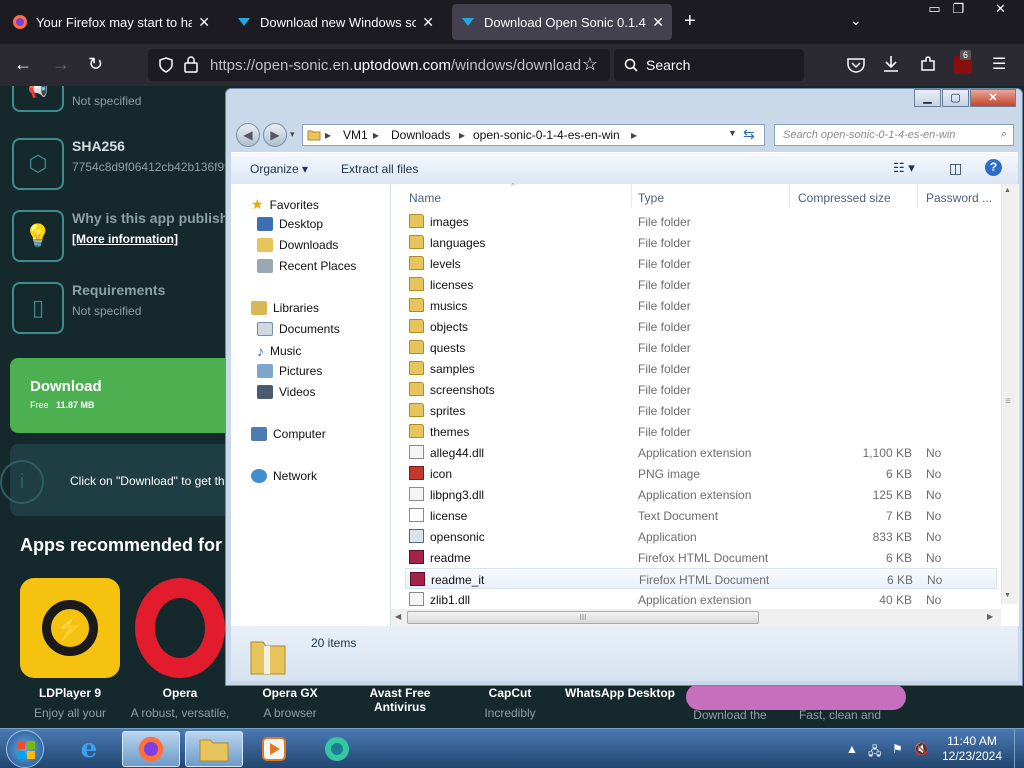 The image size is (1024, 768). What do you see at coordinates (275, 135) in the screenshot?
I see `forward-button: ▶` at bounding box center [275, 135].